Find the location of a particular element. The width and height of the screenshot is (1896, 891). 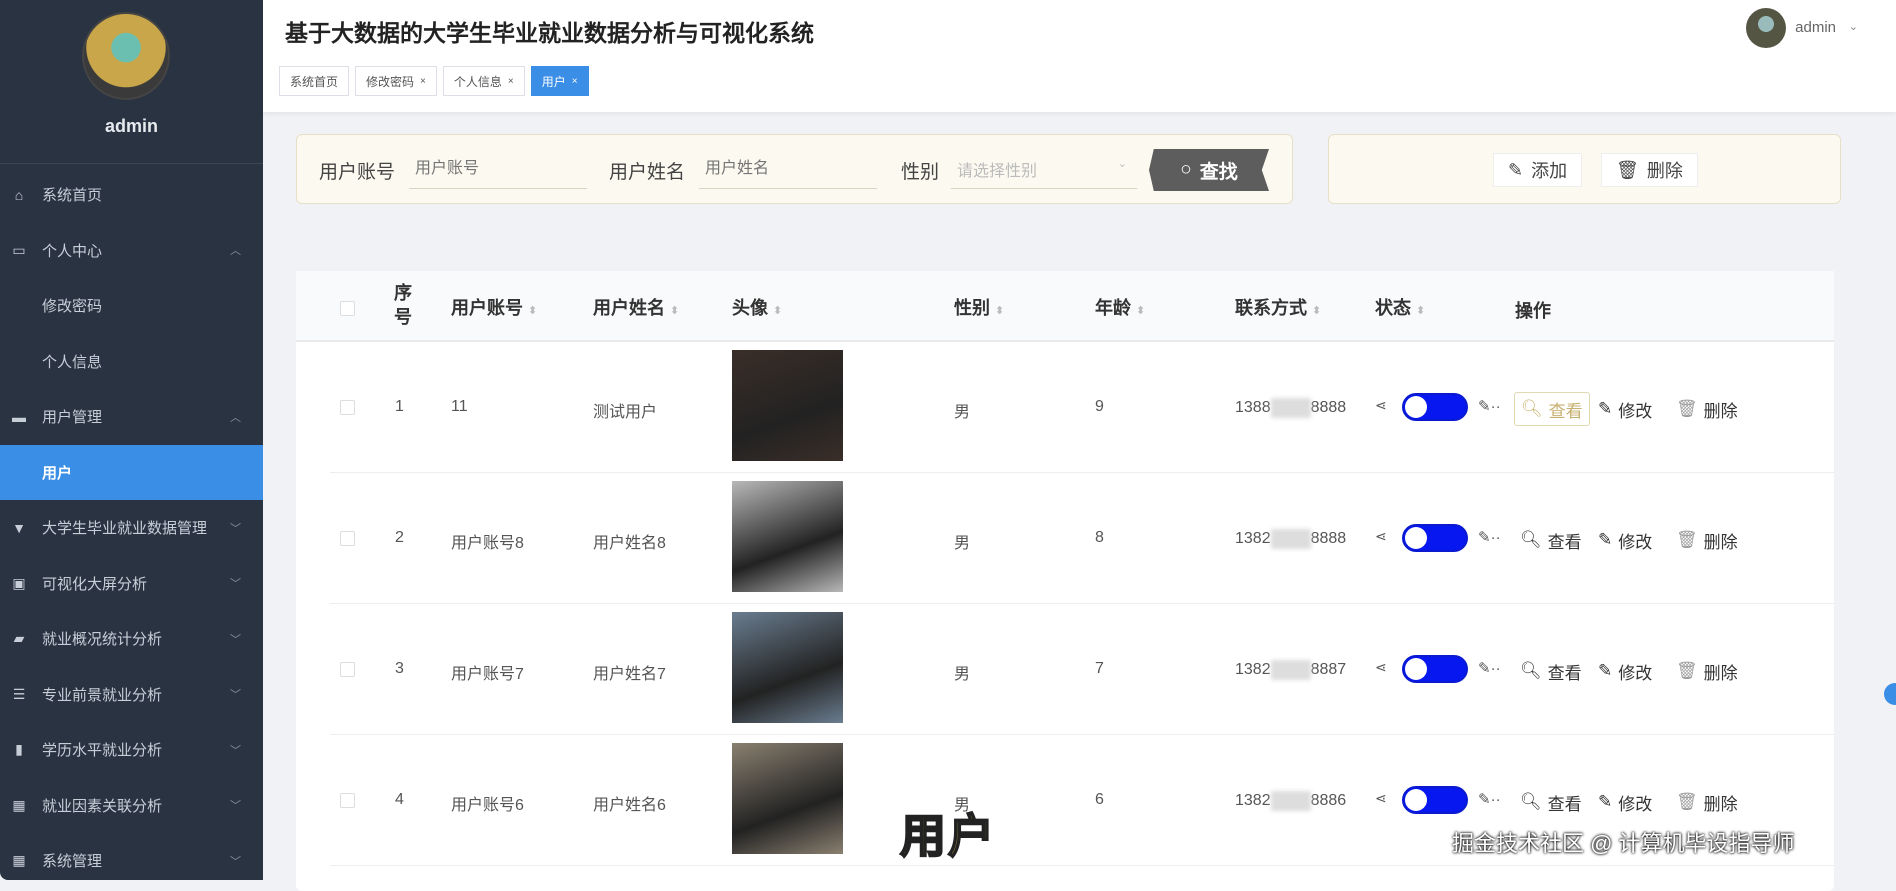

sidebar-item-label: 用户 is located at coordinates (57, 473).